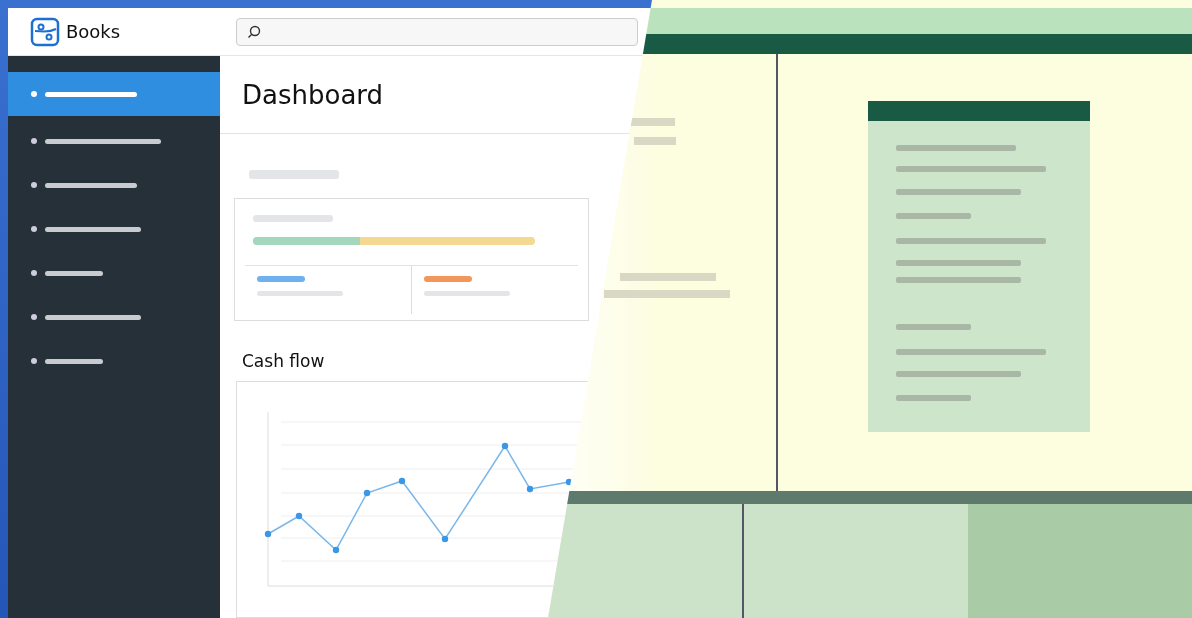 The height and width of the screenshot is (618, 1192). I want to click on app-name: Books, so click(93, 31).